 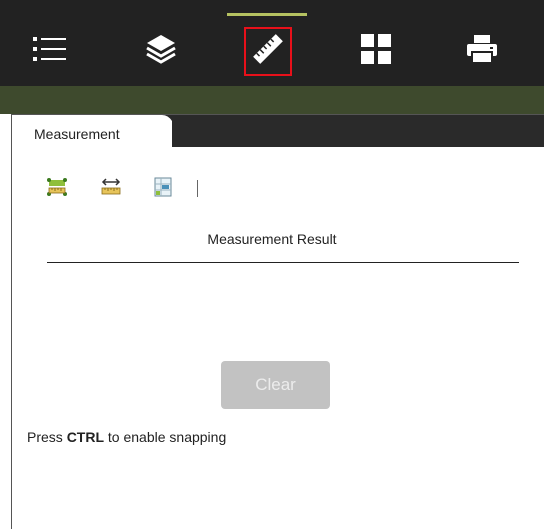 I want to click on location-measure-icon, so click(x=163, y=187).